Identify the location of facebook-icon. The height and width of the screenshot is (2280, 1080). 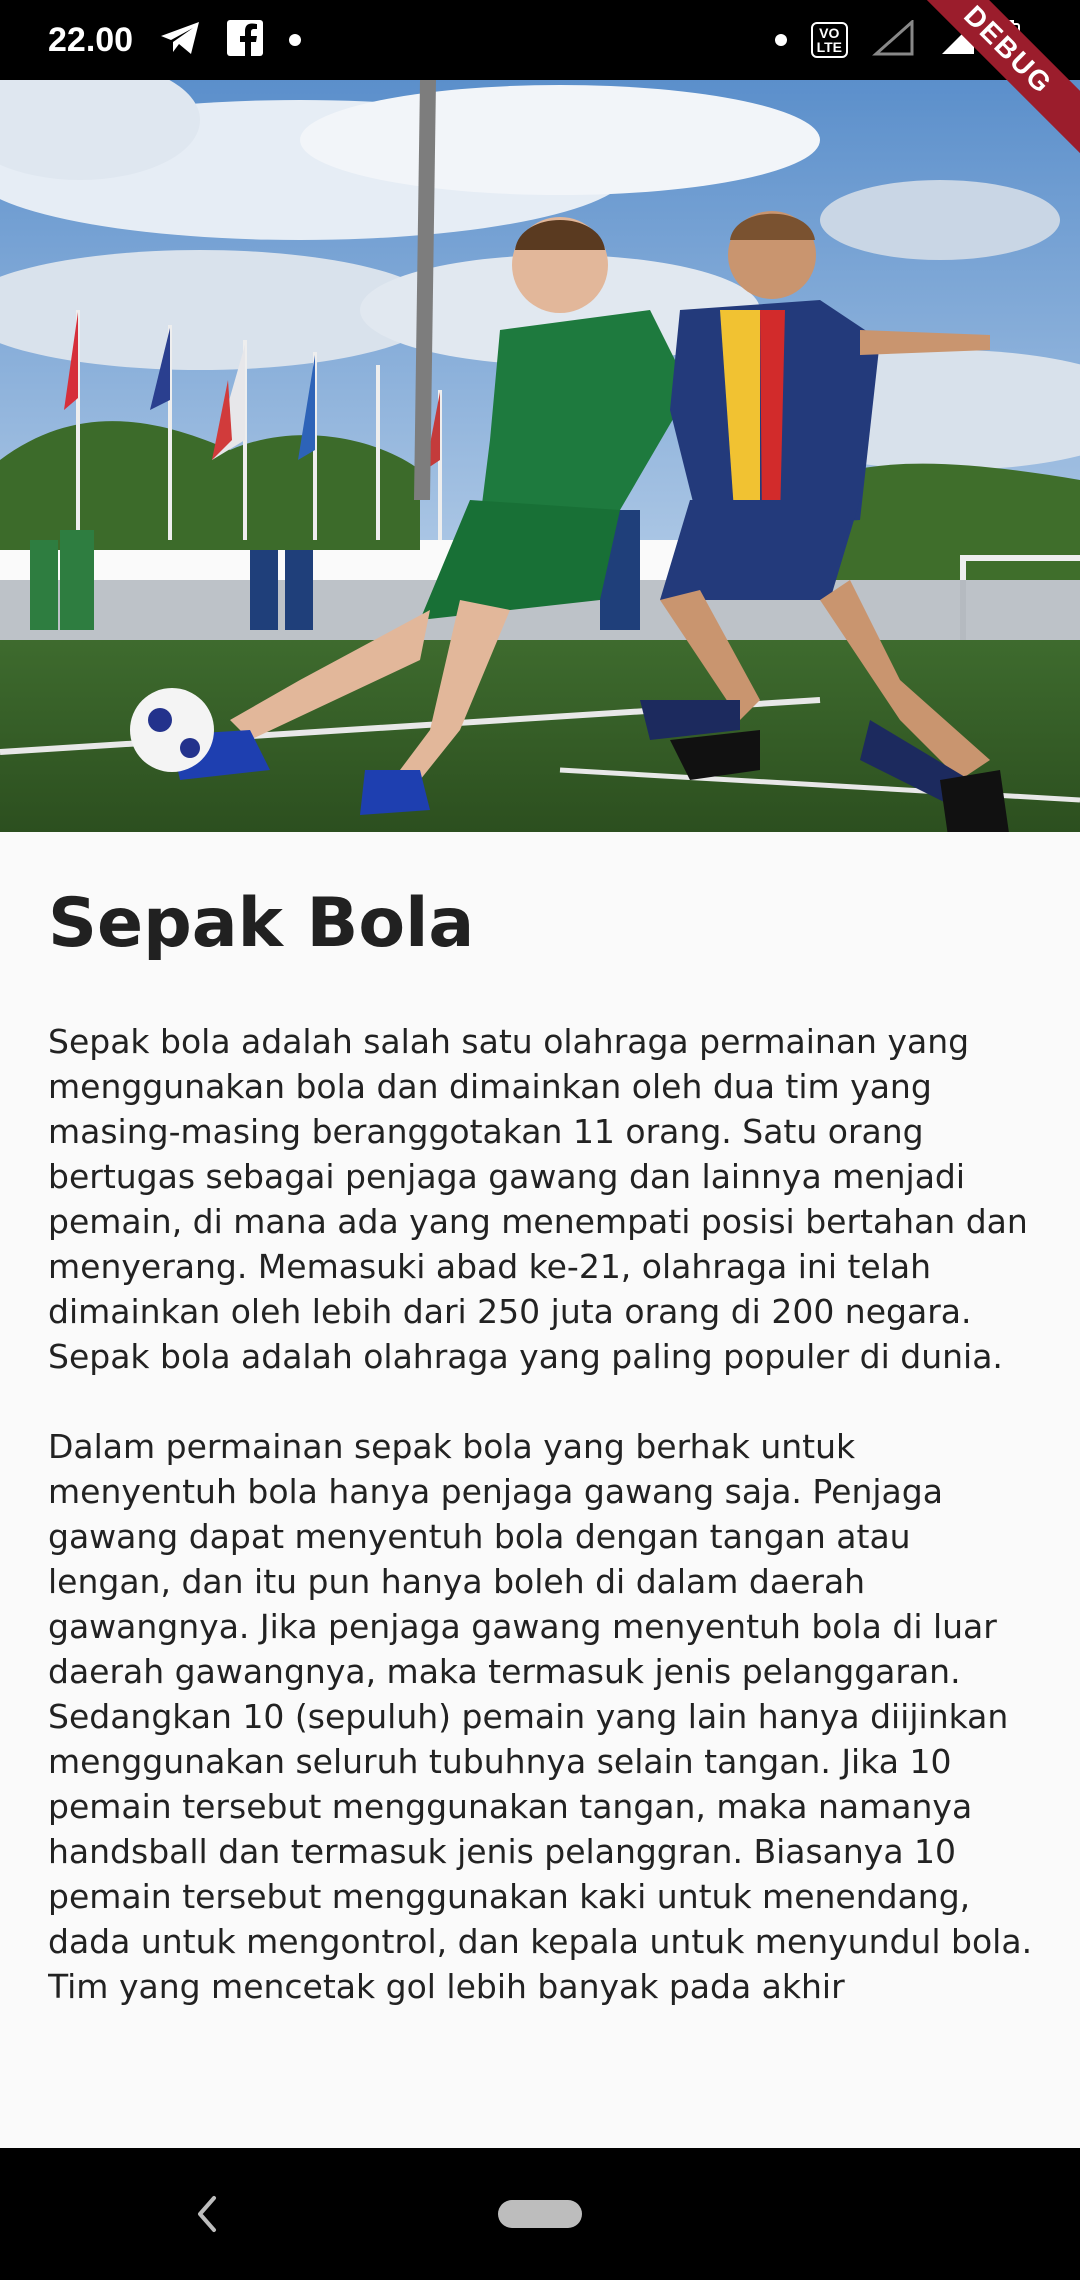
(245, 40).